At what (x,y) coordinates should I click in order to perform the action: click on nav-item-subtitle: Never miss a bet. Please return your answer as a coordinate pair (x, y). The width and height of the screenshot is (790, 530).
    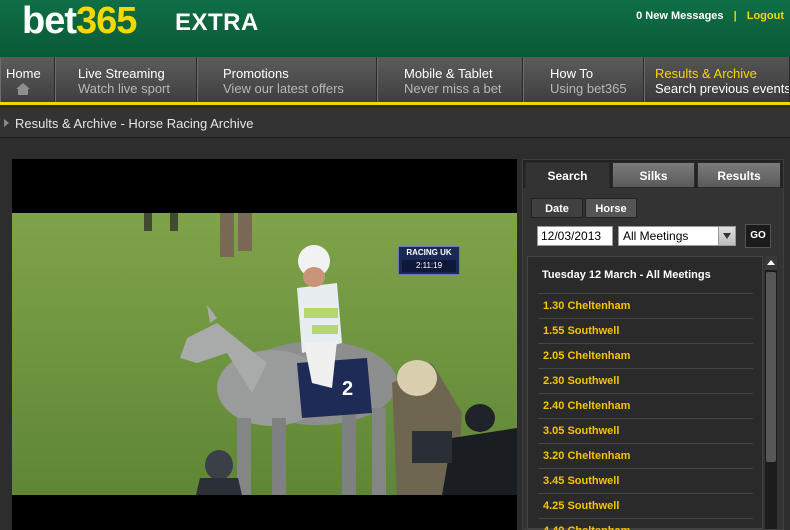
    Looking at the image, I should click on (453, 88).